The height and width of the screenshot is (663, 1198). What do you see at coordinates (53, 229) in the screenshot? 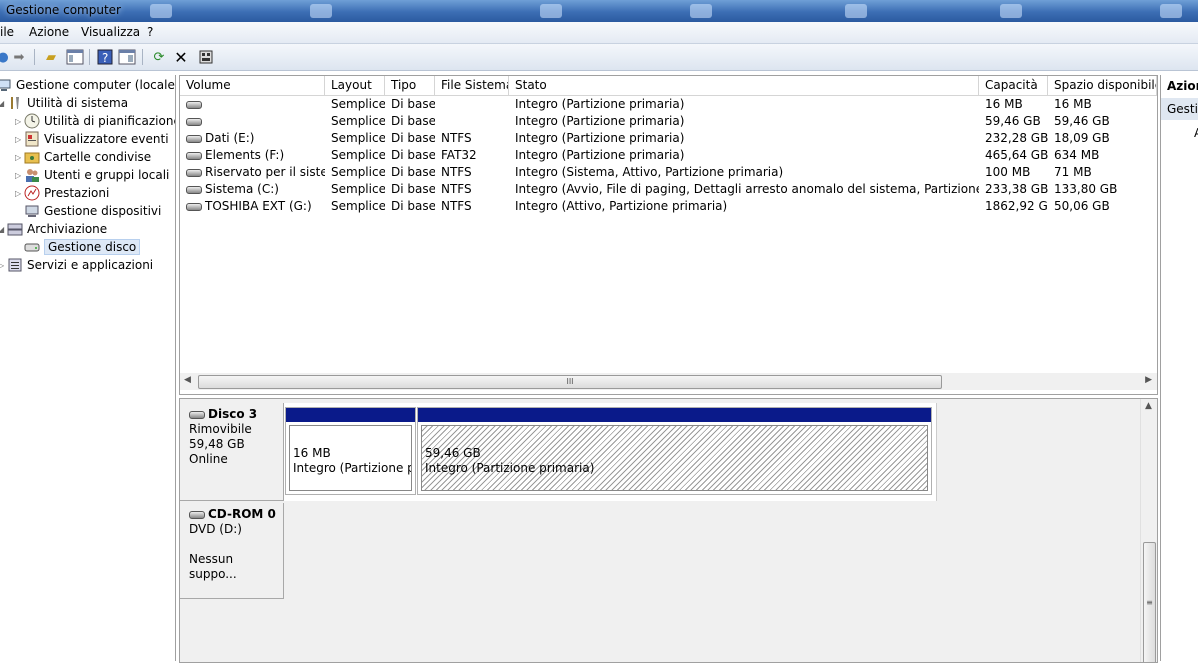
I see `tree-item-archiviazione: ◢ Archiviazione` at bounding box center [53, 229].